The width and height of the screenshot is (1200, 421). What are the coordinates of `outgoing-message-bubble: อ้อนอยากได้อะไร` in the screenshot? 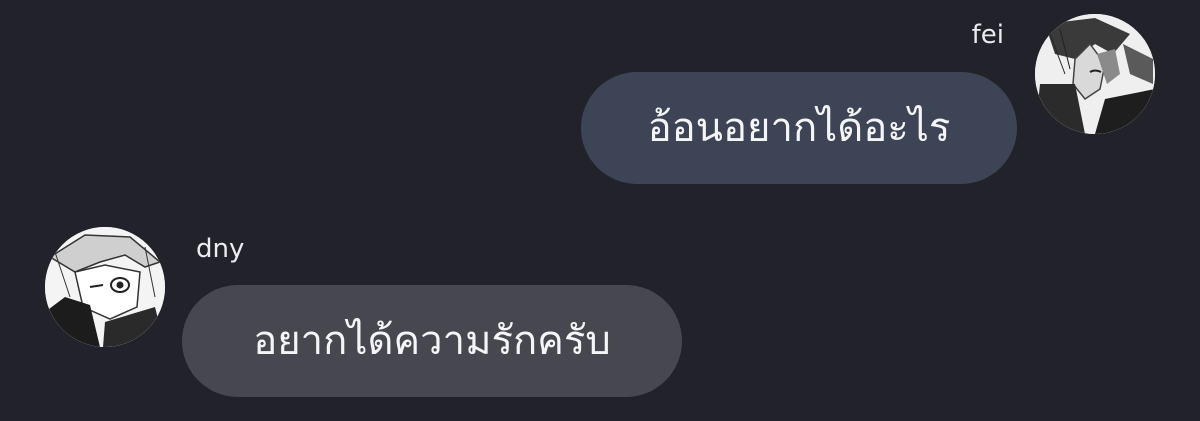 It's located at (799, 128).